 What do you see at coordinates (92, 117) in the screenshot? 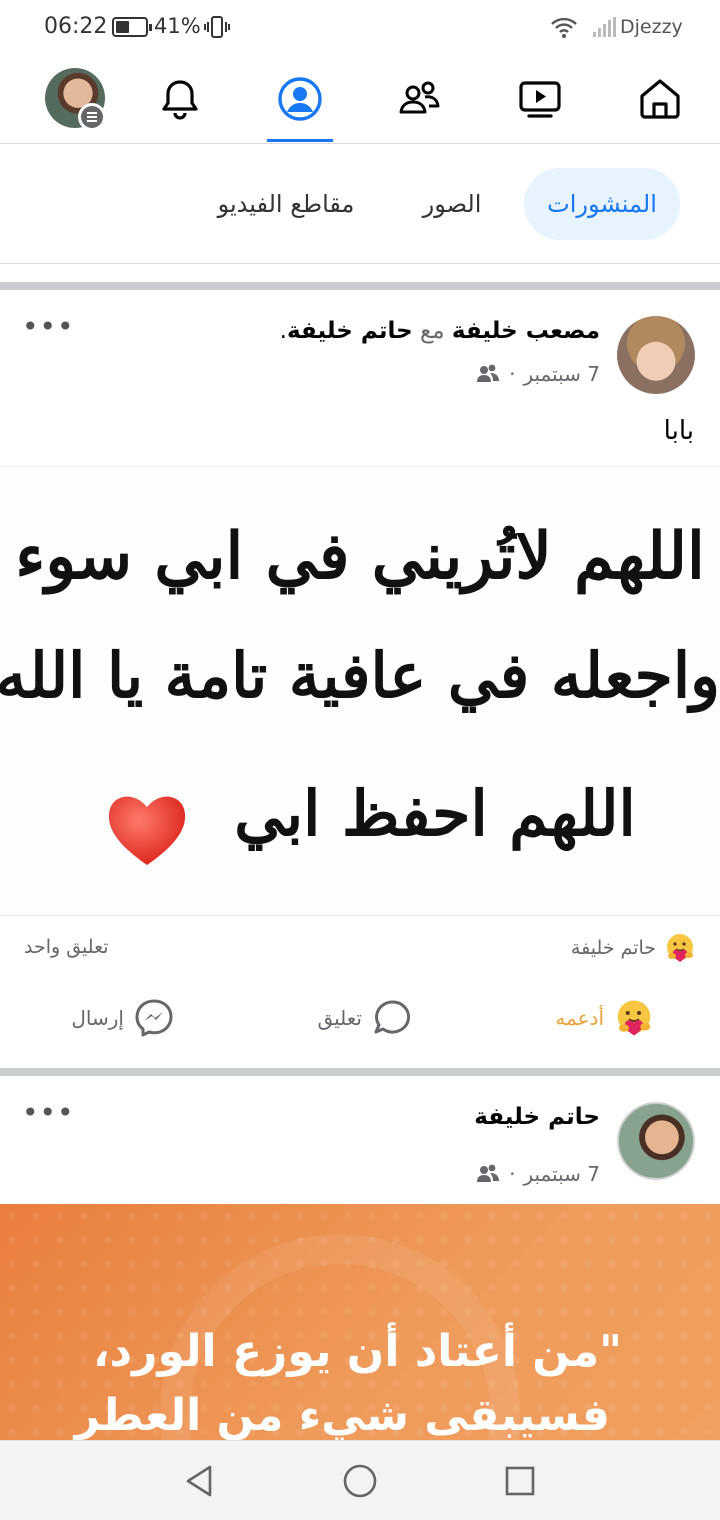
I see `menu-icon` at bounding box center [92, 117].